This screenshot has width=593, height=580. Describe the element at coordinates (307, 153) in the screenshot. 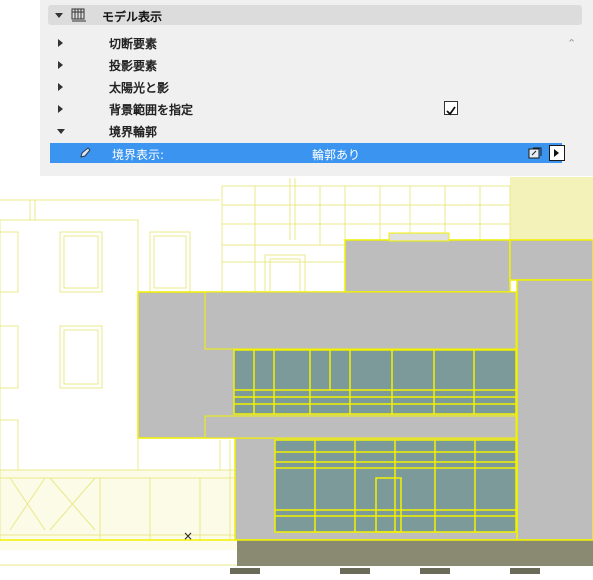

I see `row-boundary-display: 境界表示: 輪郭あり` at that location.